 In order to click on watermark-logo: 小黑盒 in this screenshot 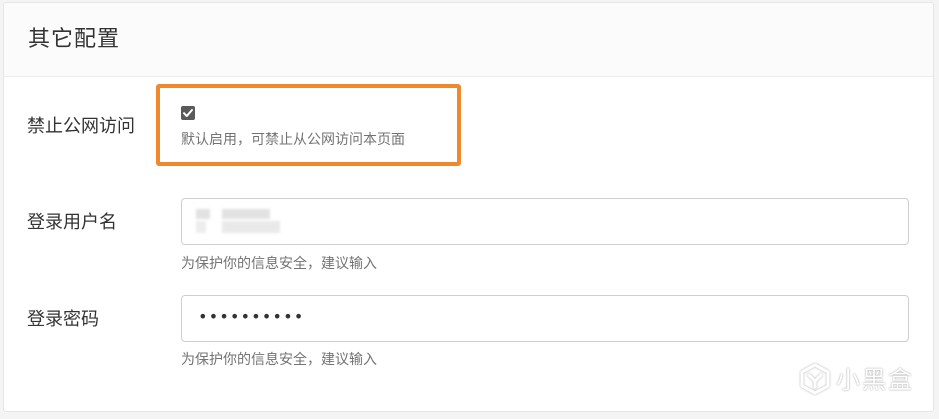, I will do `click(858, 380)`.